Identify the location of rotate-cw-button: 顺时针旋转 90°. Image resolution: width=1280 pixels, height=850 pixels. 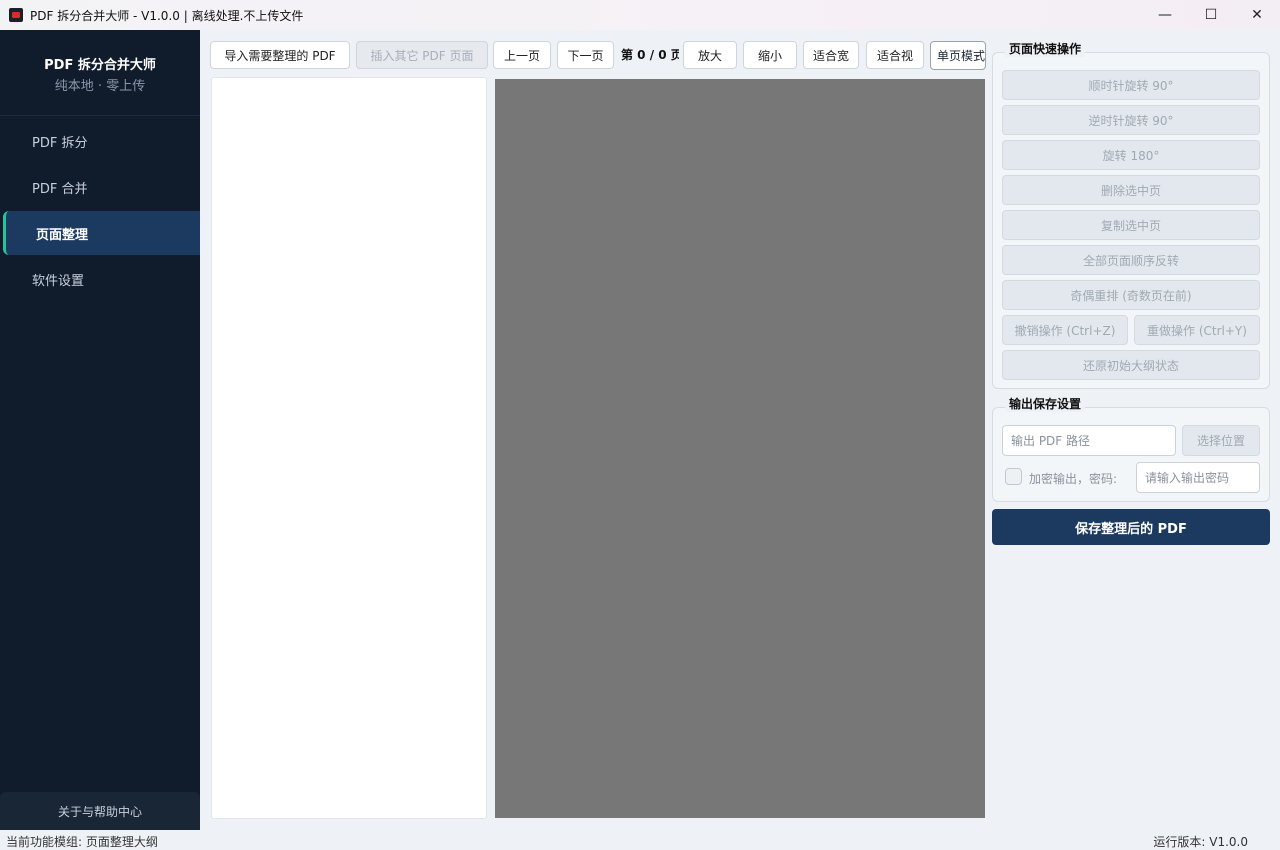
(1131, 85).